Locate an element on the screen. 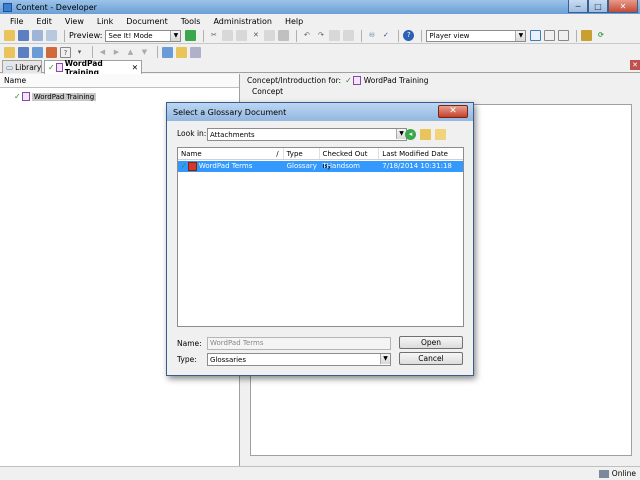  layout-single-icon is located at coordinates (536, 35).